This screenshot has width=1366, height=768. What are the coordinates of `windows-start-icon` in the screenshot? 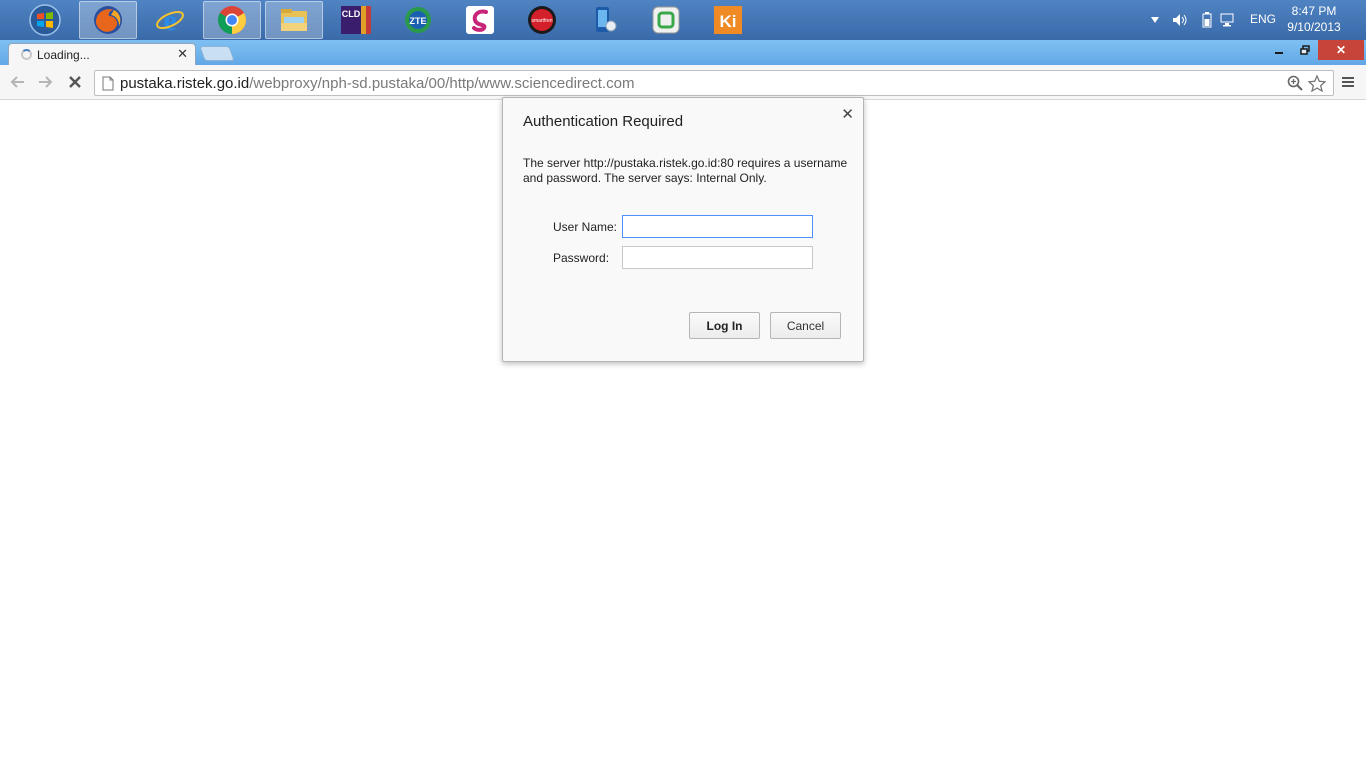 It's located at (45, 20).